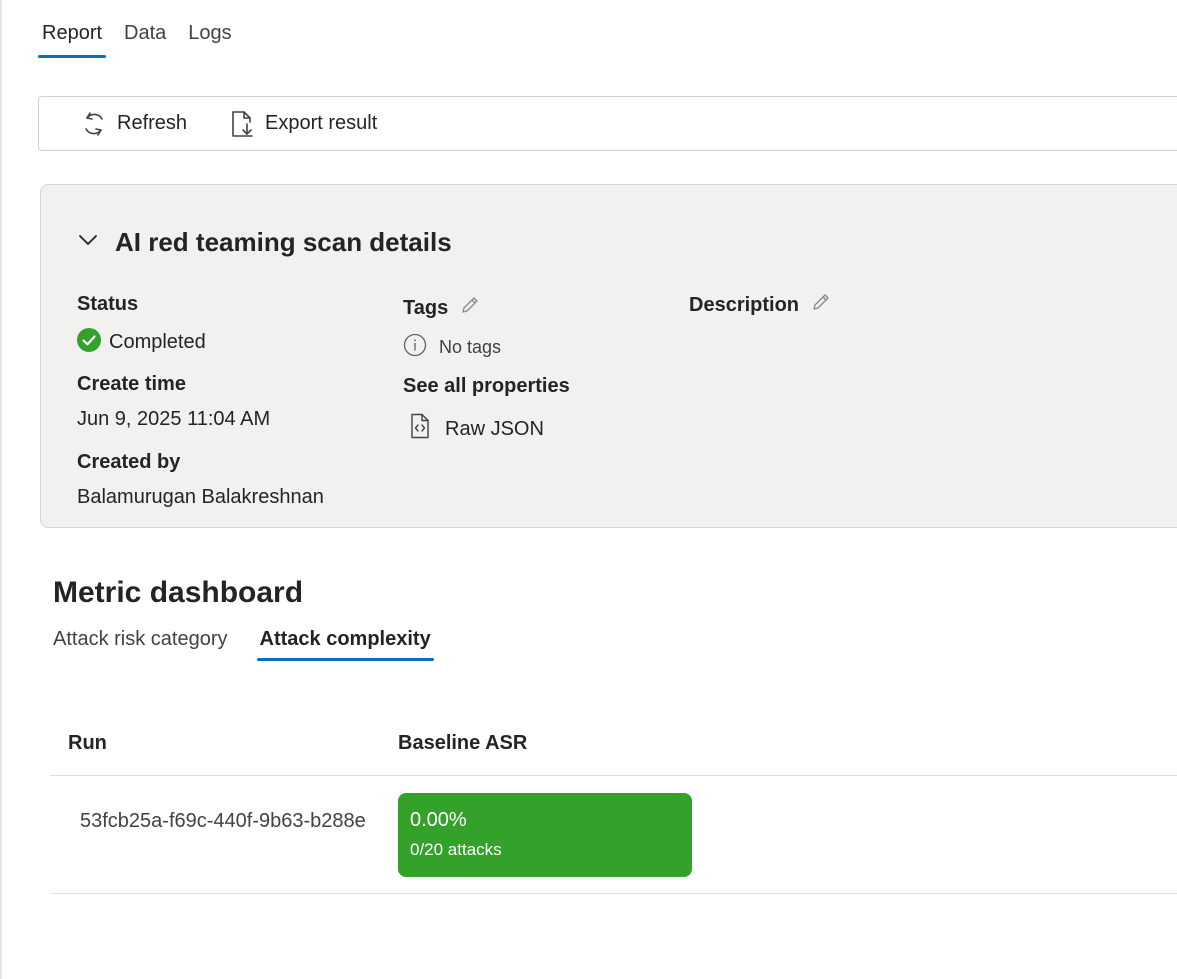  I want to click on info-icon, so click(415, 347).